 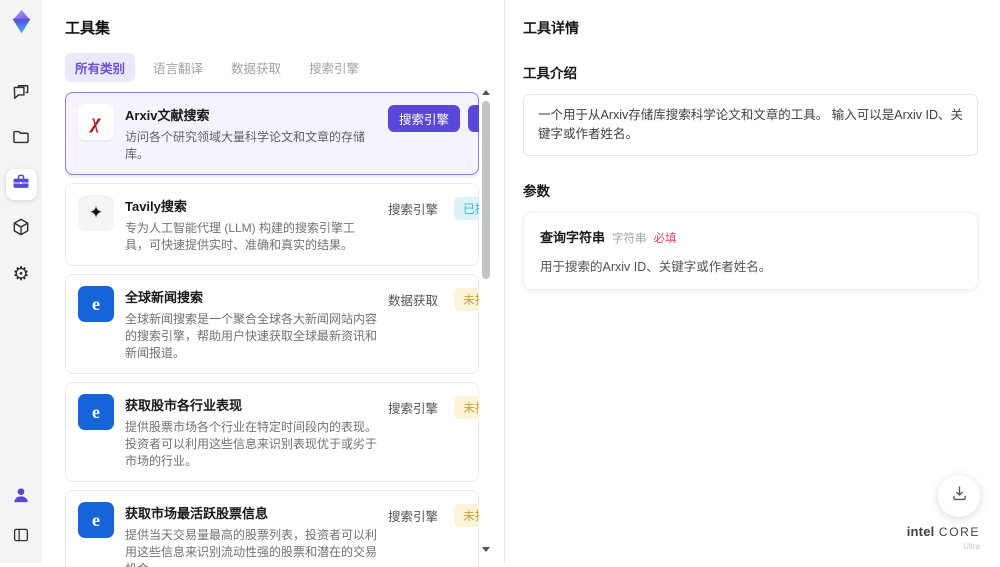 I want to click on core-logo-text: core, so click(x=959, y=532).